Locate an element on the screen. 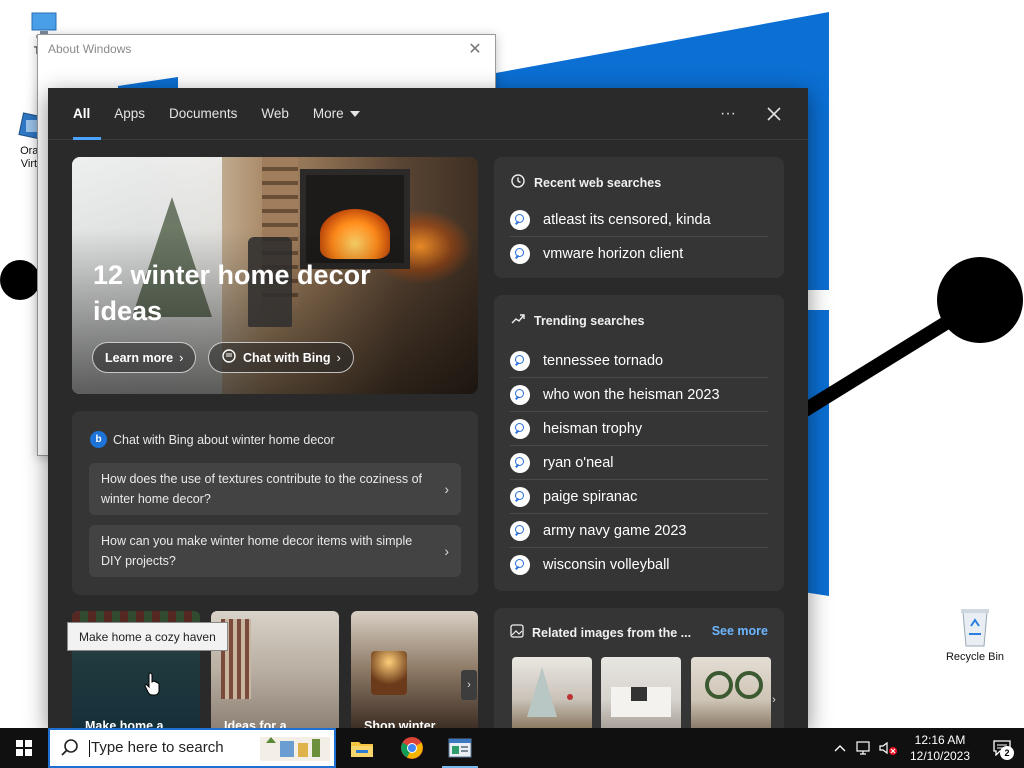 The image size is (1024, 768). close-icon: ✕ is located at coordinates (475, 49).